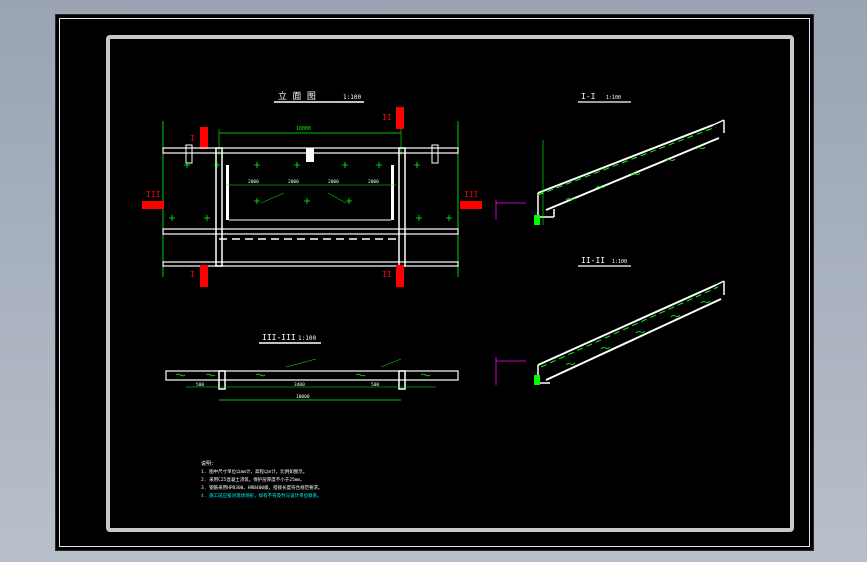 The width and height of the screenshot is (867, 562). What do you see at coordinates (192, 274) in the screenshot?
I see `marker-I-bottom-label: I` at bounding box center [192, 274].